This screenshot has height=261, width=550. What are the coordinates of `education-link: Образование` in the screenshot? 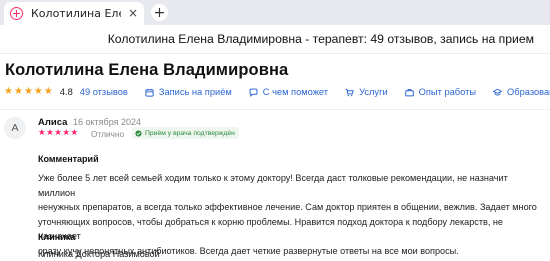 It's located at (521, 92).